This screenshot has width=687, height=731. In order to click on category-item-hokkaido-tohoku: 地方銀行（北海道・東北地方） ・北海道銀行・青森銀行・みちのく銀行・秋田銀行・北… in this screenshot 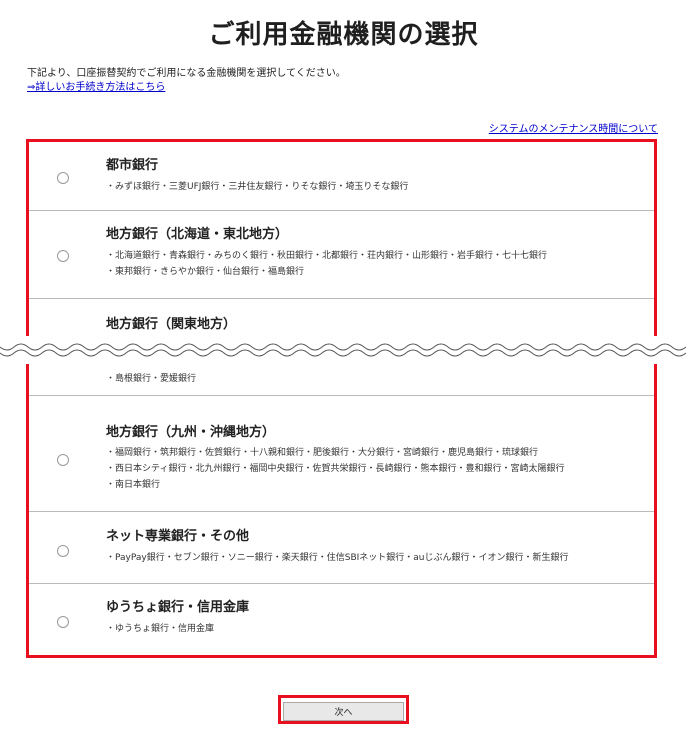, I will do `click(341, 255)`.